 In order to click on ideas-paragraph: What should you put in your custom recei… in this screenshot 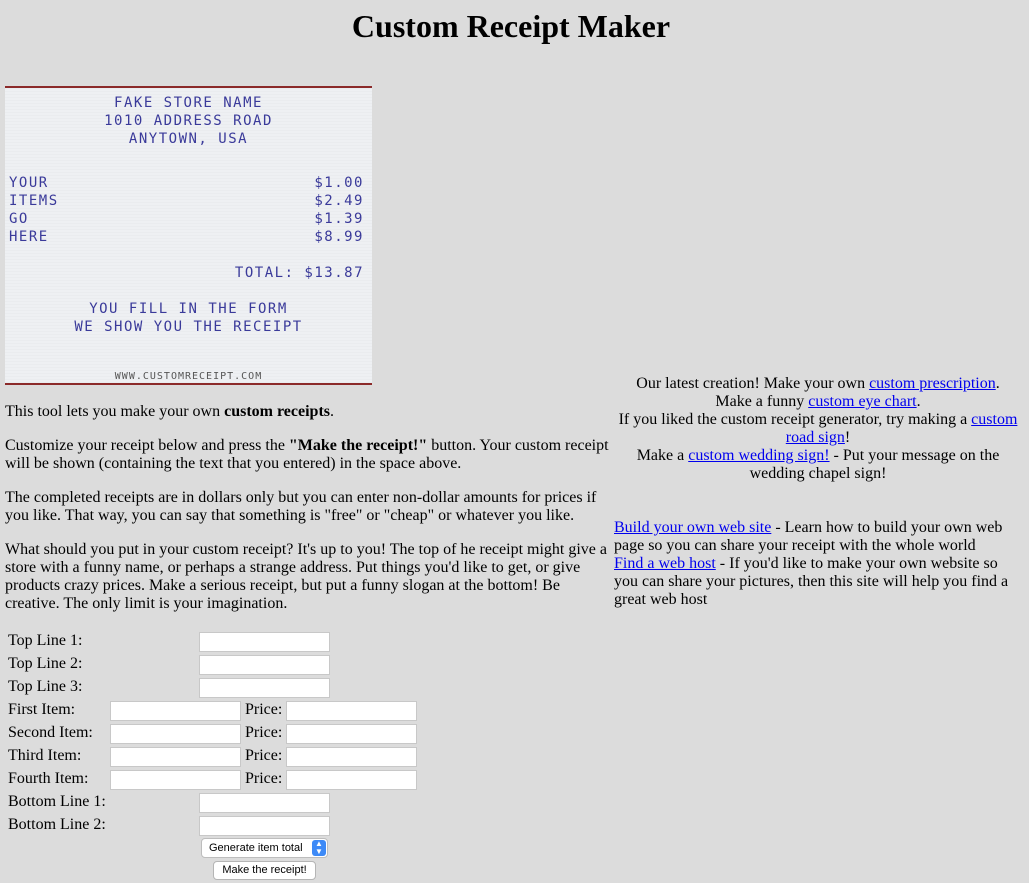, I will do `click(306, 576)`.